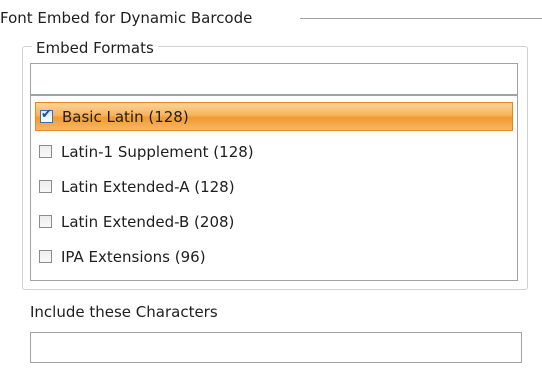 The height and width of the screenshot is (370, 542). What do you see at coordinates (421, 18) in the screenshot?
I see `section-divider` at bounding box center [421, 18].